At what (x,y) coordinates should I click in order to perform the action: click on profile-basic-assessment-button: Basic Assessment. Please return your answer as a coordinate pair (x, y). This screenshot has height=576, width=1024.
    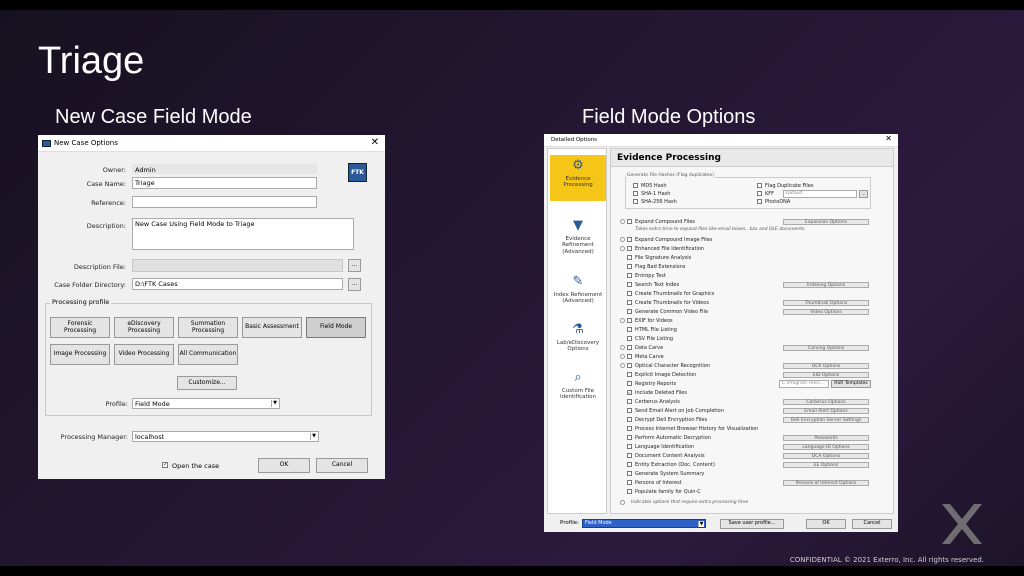
    Looking at the image, I should click on (272, 327).